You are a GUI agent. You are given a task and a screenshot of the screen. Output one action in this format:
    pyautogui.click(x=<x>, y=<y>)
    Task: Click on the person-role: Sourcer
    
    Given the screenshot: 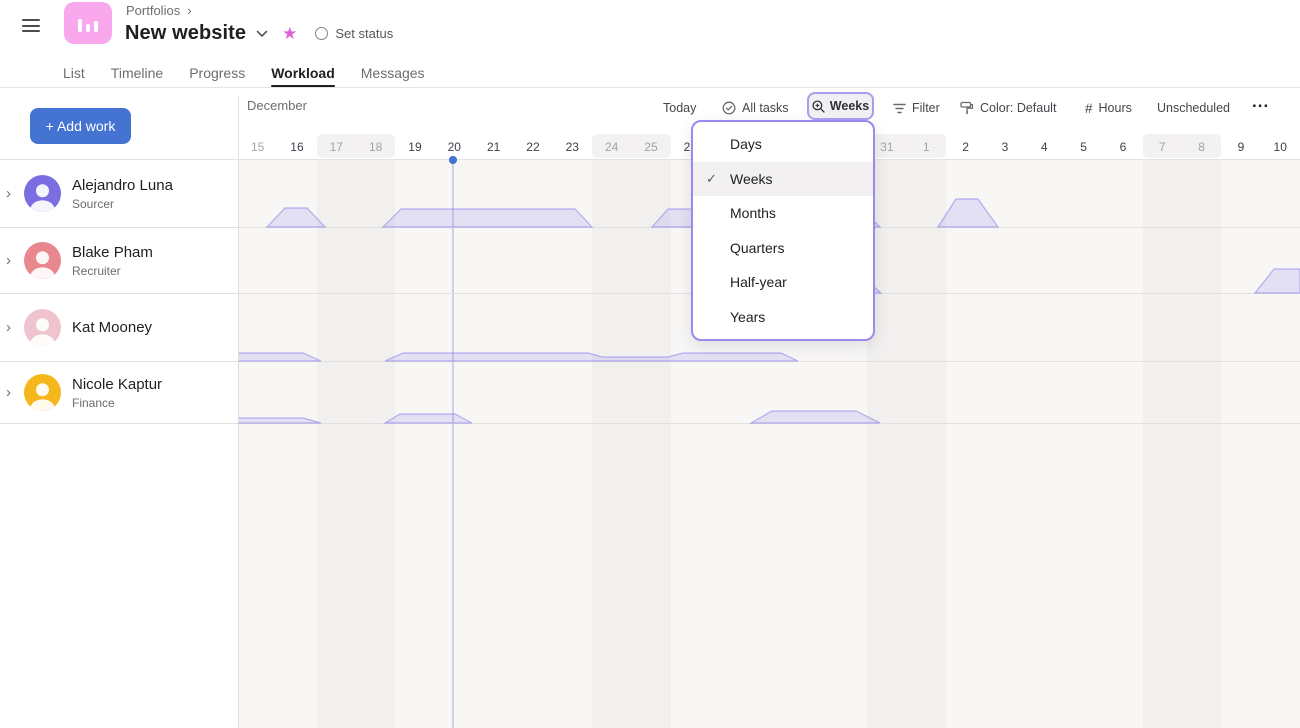 What is the action you would take?
    pyautogui.click(x=93, y=203)
    